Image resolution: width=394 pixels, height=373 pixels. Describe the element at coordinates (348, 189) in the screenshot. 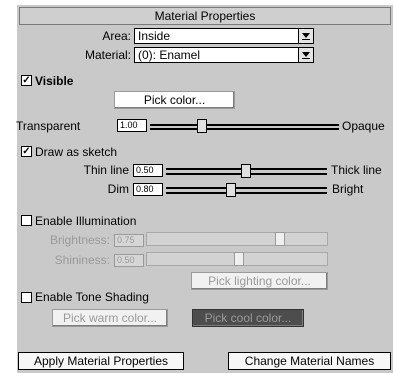

I see `bright-label: Bright` at that location.